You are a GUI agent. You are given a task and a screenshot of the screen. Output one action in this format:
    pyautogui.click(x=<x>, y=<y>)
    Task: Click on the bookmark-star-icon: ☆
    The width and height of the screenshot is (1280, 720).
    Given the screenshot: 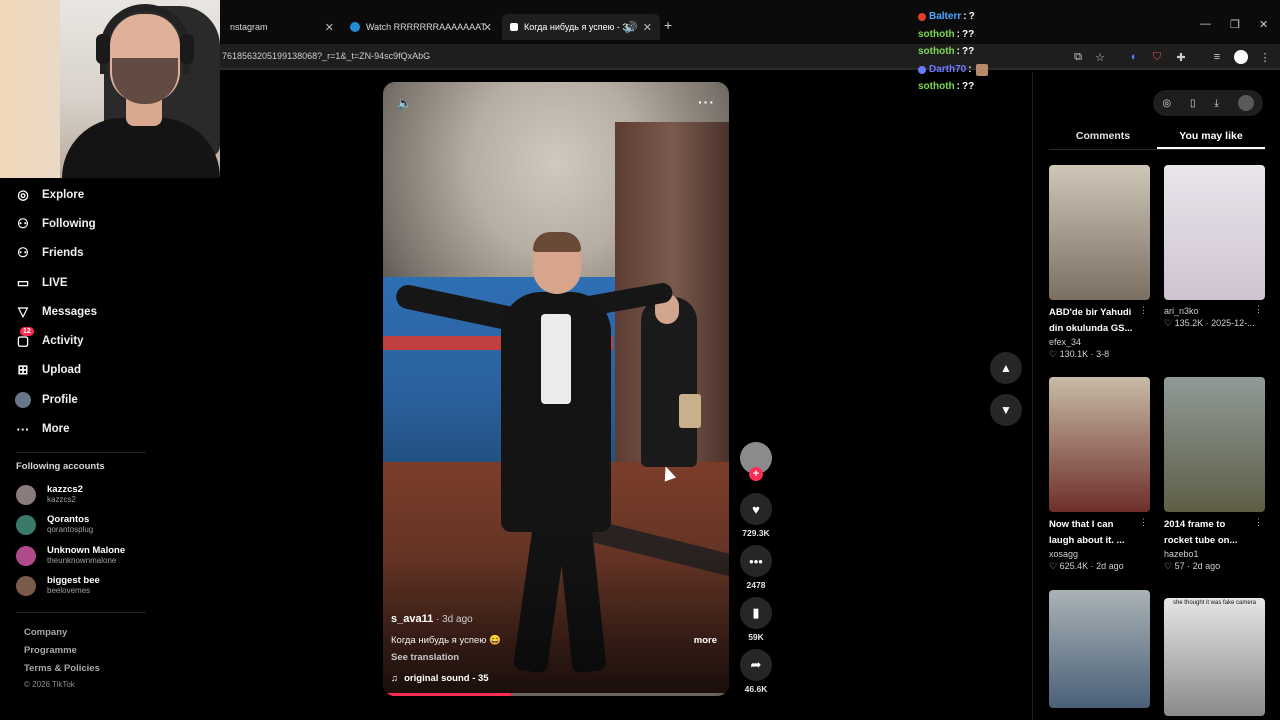 What is the action you would take?
    pyautogui.click(x=1100, y=57)
    